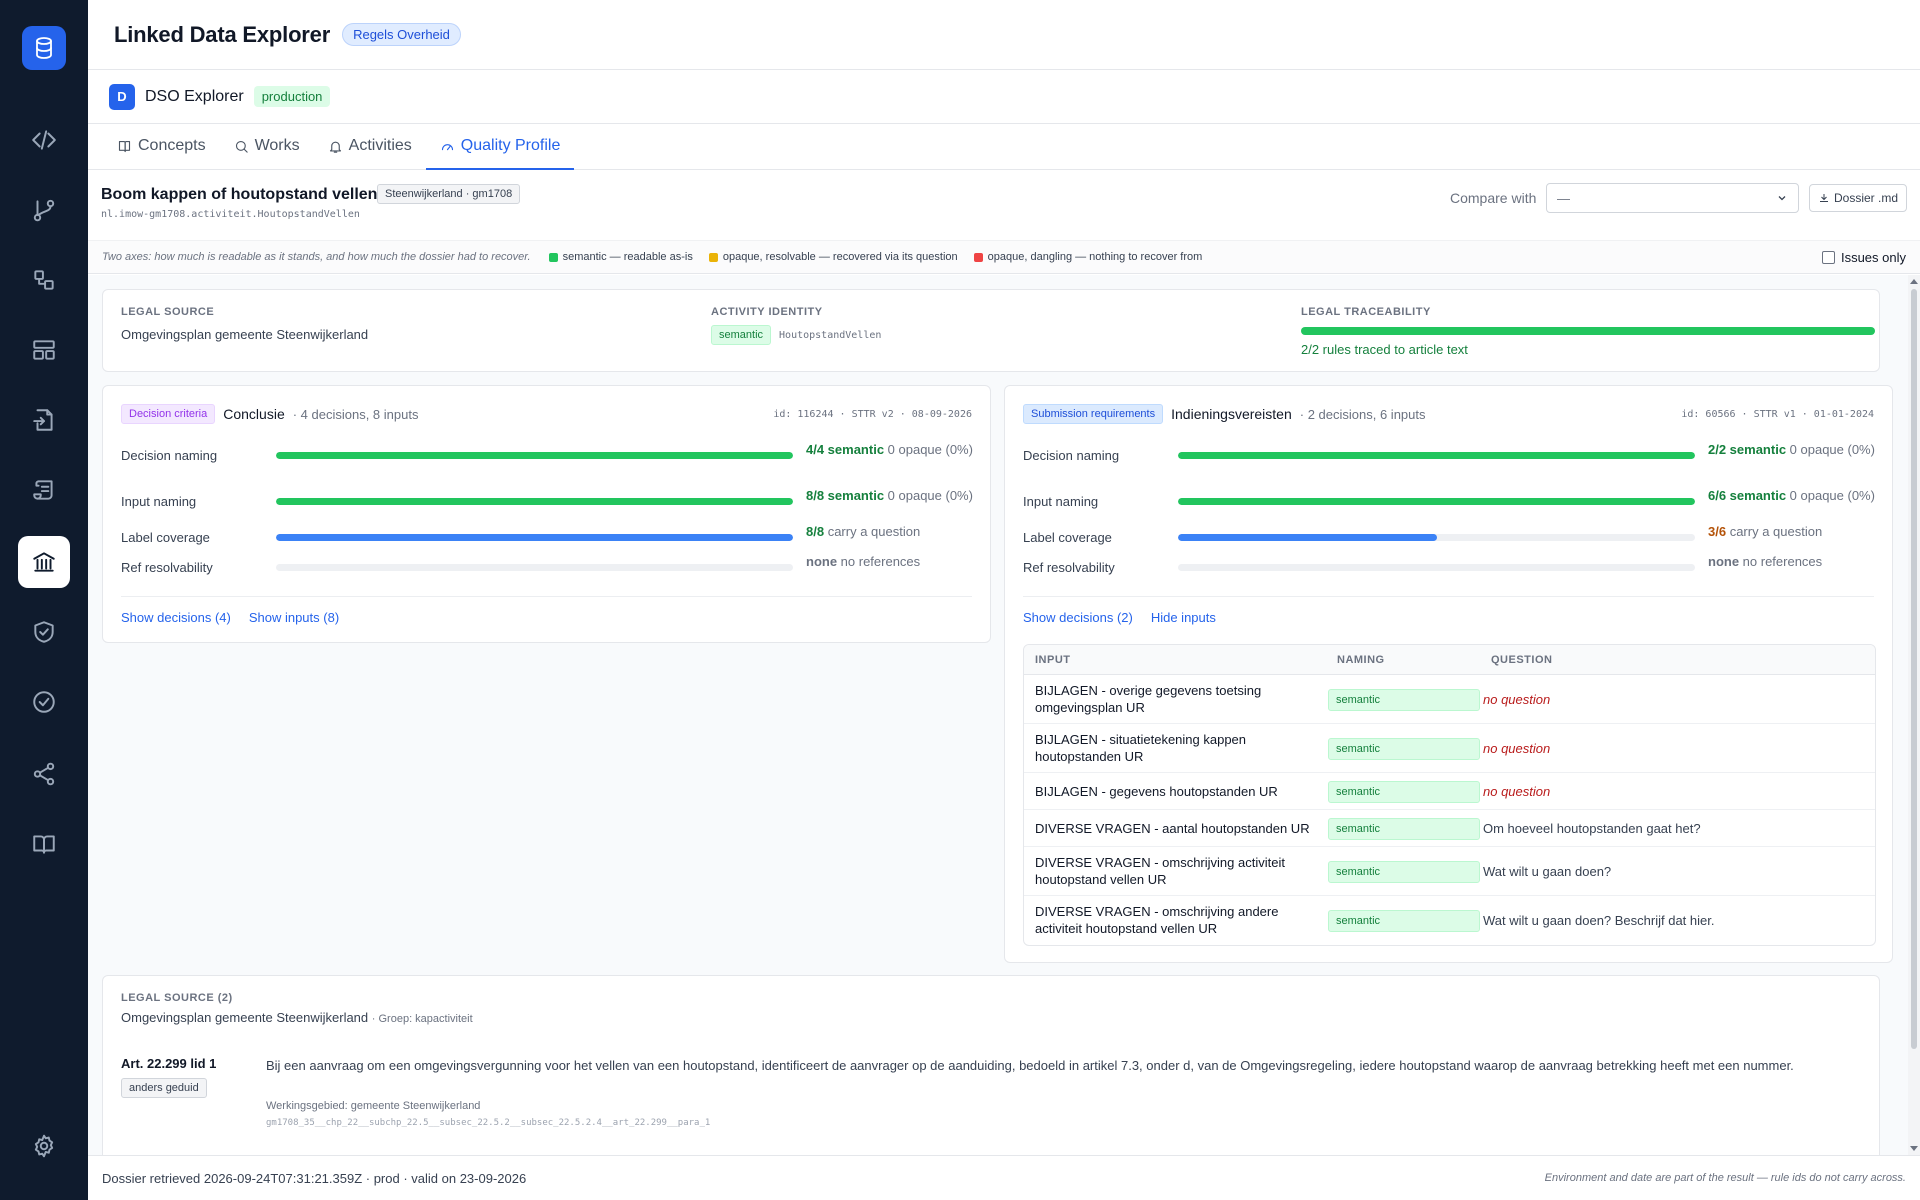  I want to click on panel-id: id: 116244 · STTR v2 · 08-09-2026, so click(872, 414).